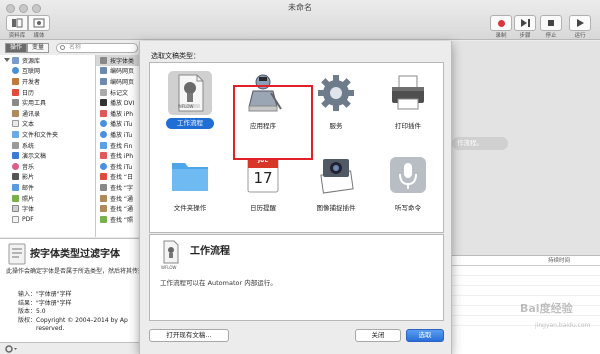 The height and width of the screenshot is (354, 600). I want to click on choose-button: 选取, so click(425, 335).